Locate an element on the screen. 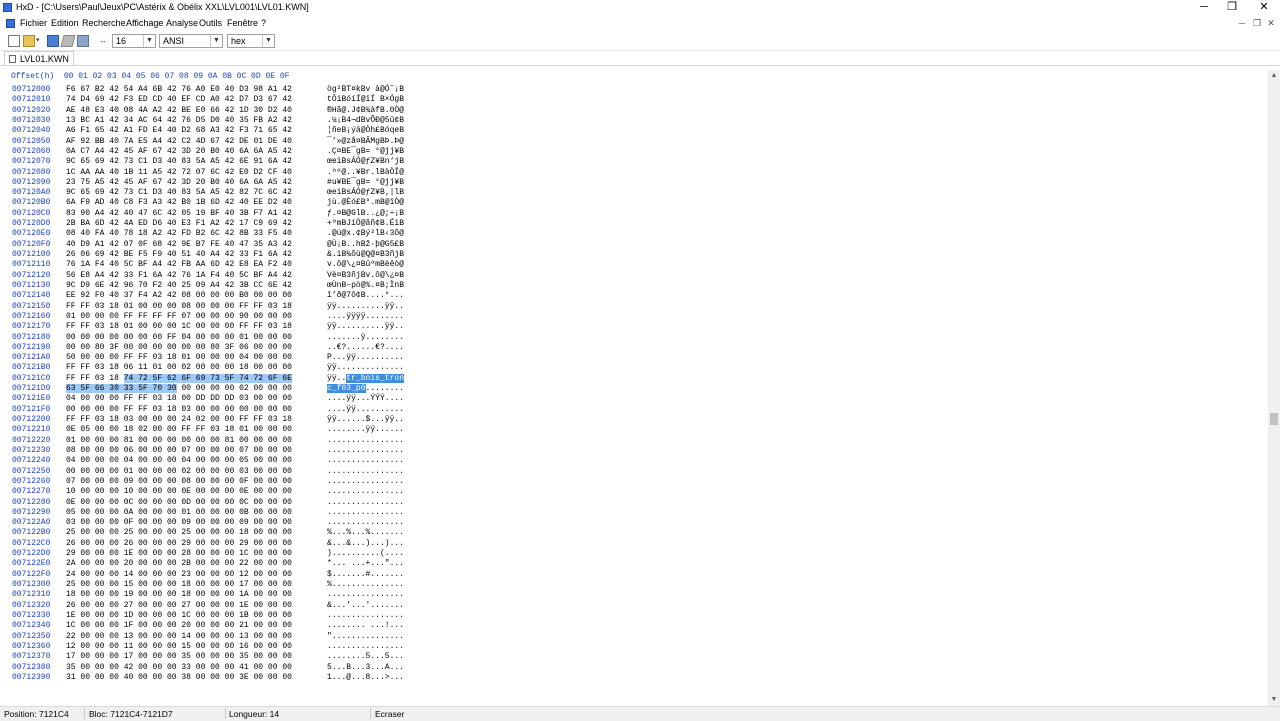  hex-byte: CF is located at coordinates (273, 172).